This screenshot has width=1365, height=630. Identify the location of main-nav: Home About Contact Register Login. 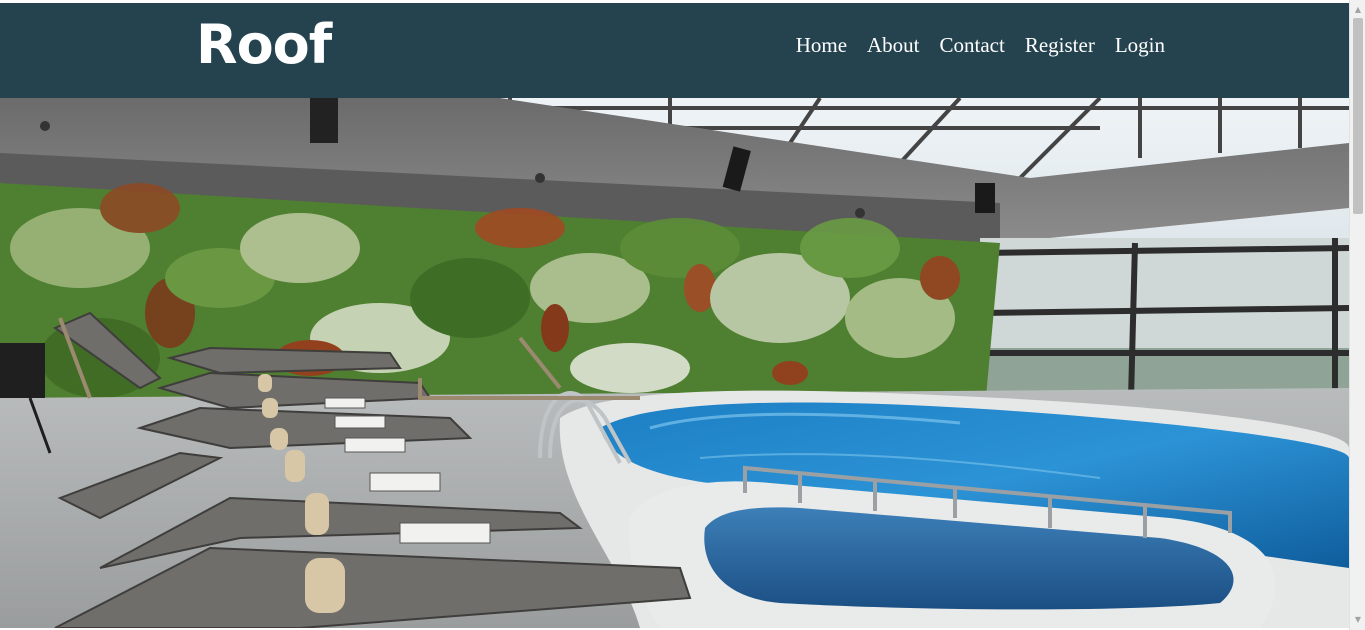
(980, 45).